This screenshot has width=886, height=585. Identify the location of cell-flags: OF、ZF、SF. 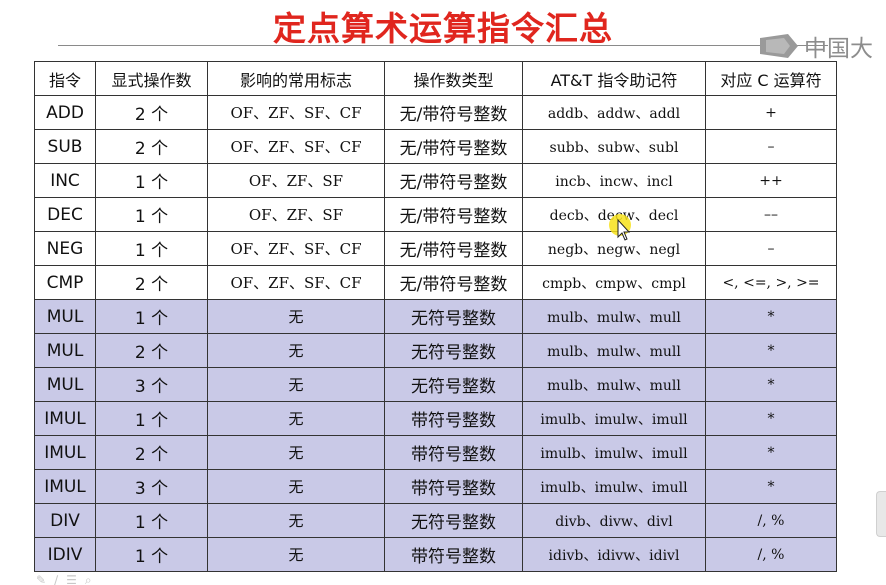
(296, 180).